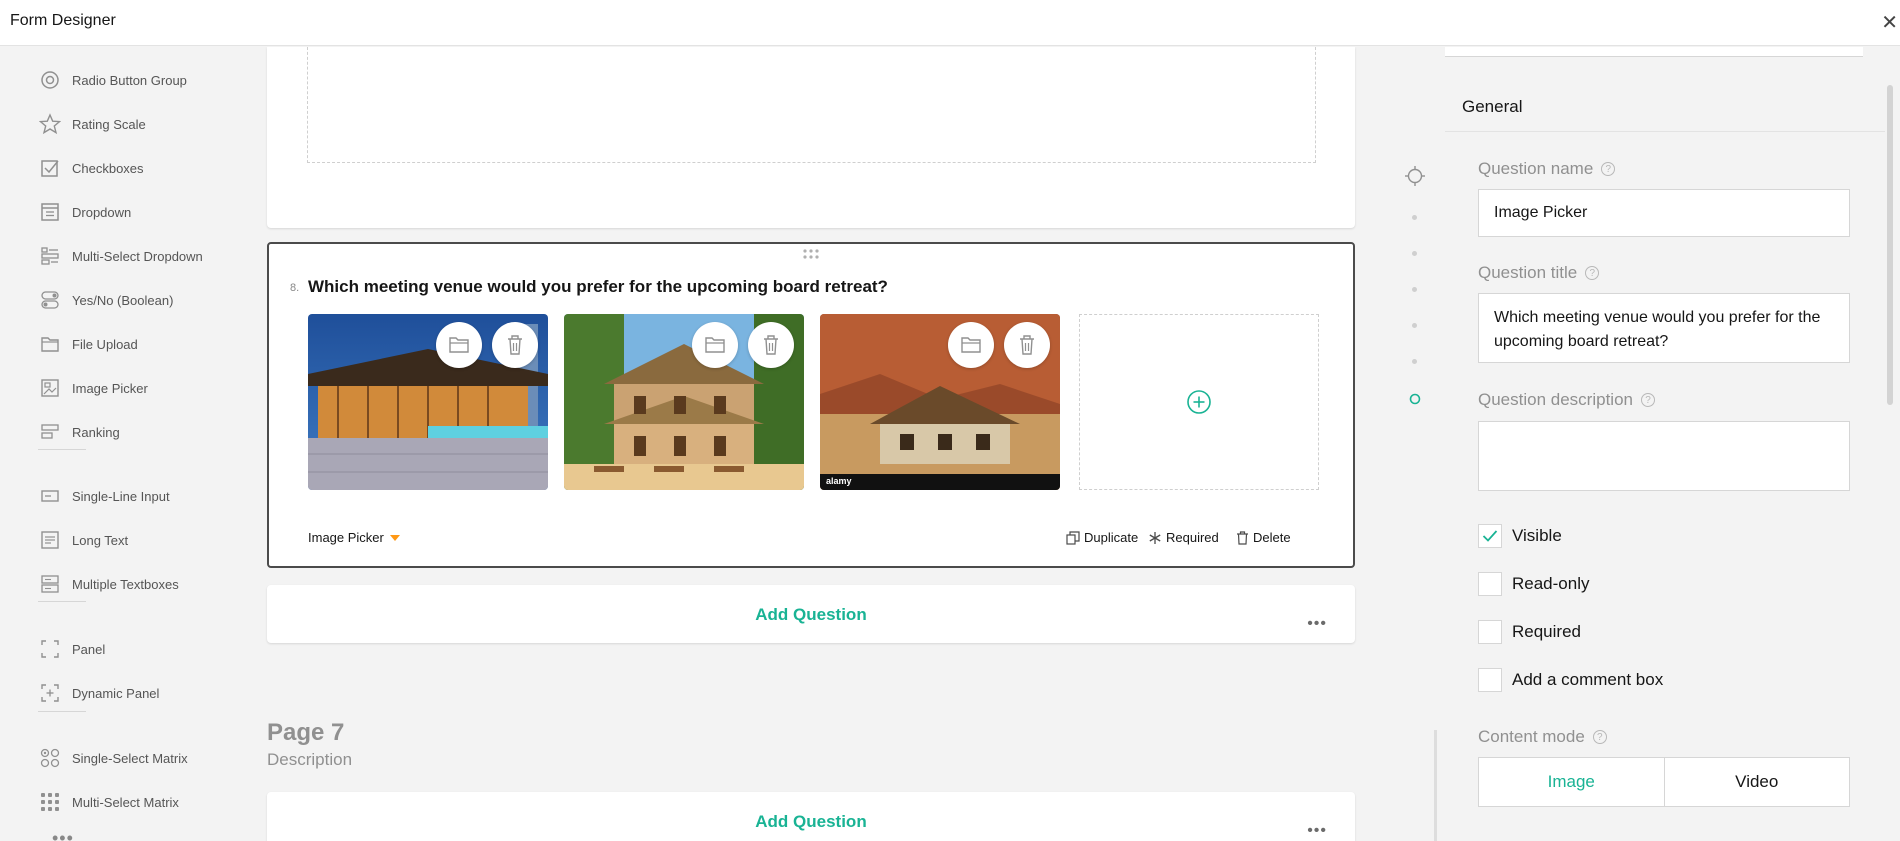 The width and height of the screenshot is (1900, 841). I want to click on read-only-checkbox: Read-only, so click(1534, 584).